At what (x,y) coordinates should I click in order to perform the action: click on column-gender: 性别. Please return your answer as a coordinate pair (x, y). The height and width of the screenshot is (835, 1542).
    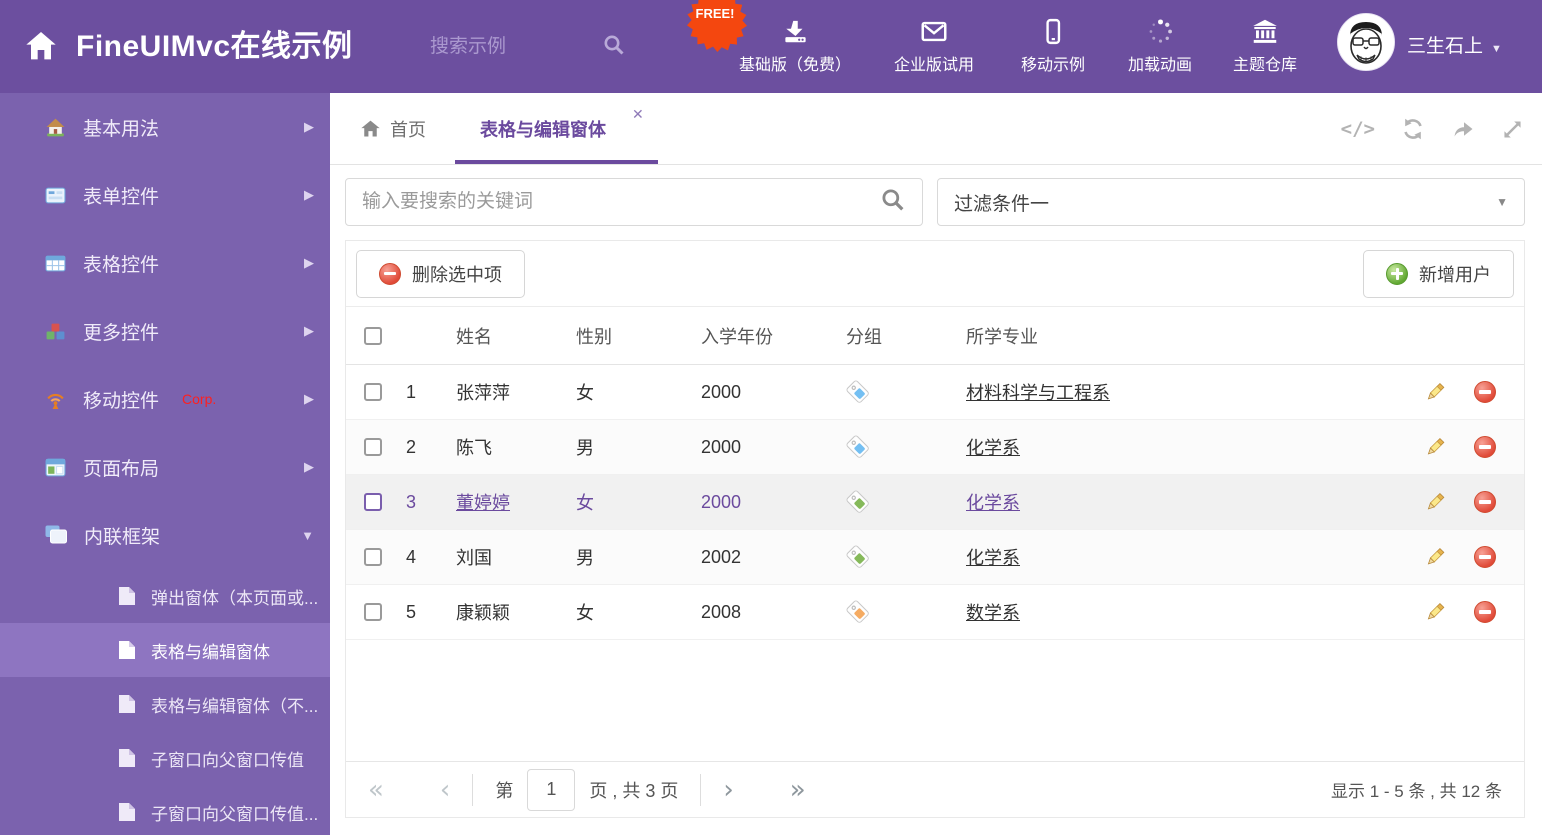
    Looking at the image, I should click on (620, 336).